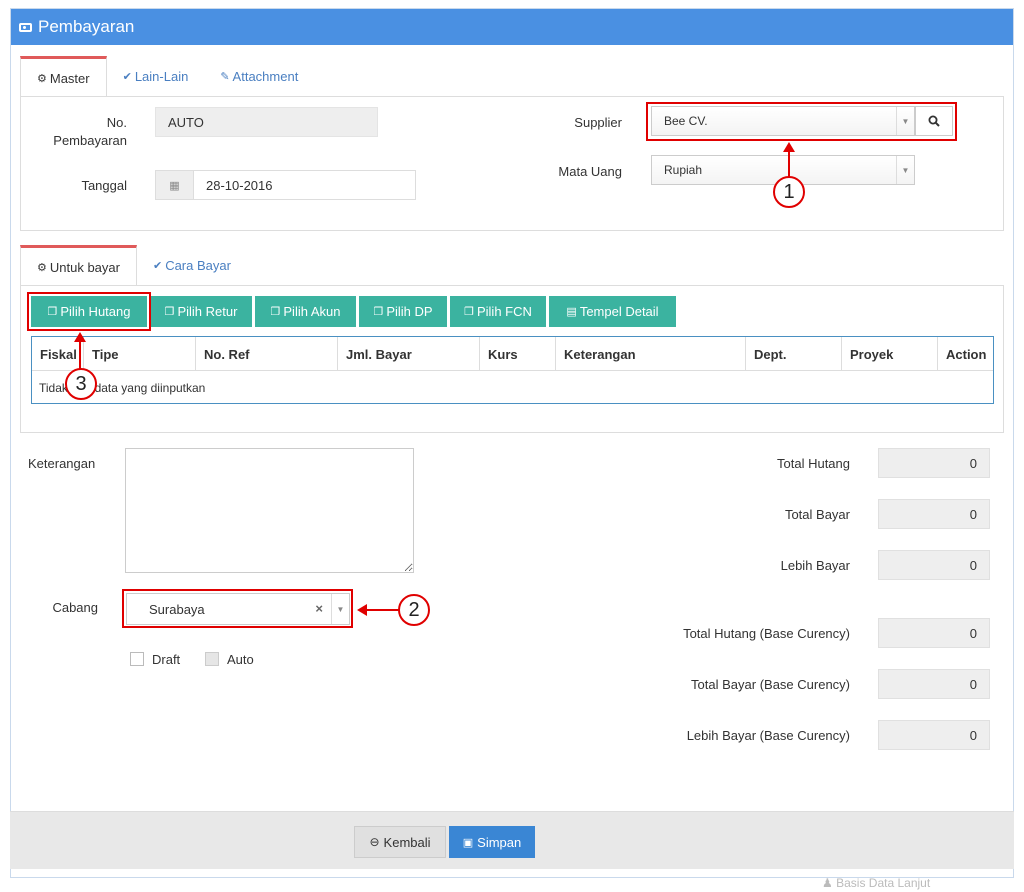 The height and width of the screenshot is (892, 1024). Describe the element at coordinates (269, 510) in the screenshot. I see `keterangan-textarea` at that location.